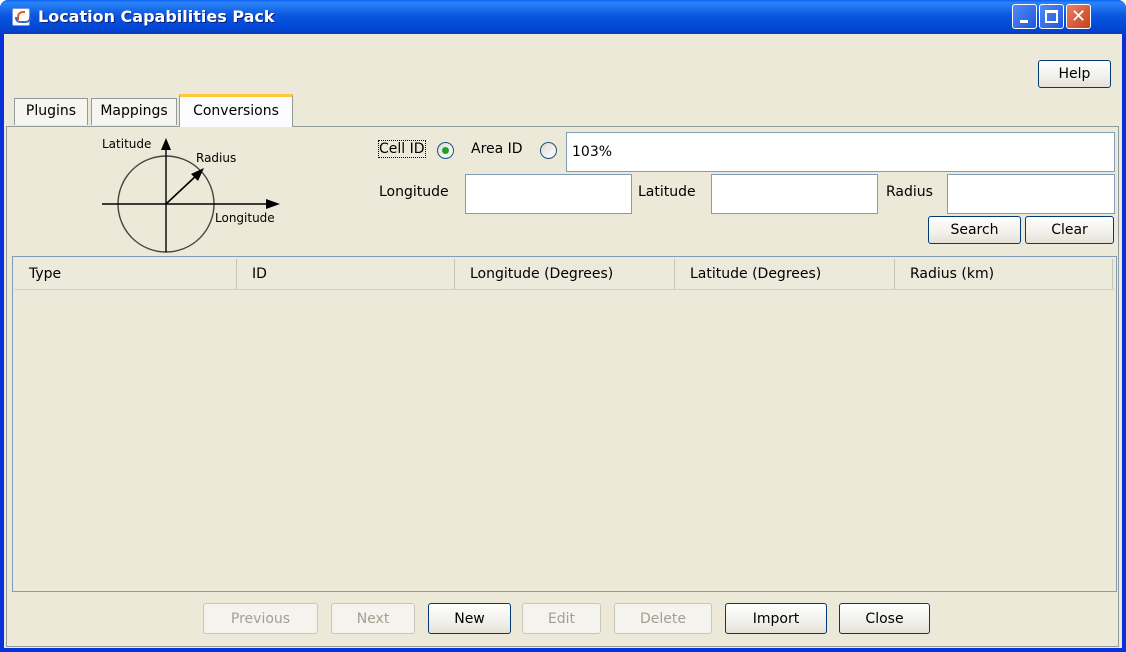 This screenshot has height=652, width=1126. Describe the element at coordinates (373, 618) in the screenshot. I see `next-button: Next` at that location.